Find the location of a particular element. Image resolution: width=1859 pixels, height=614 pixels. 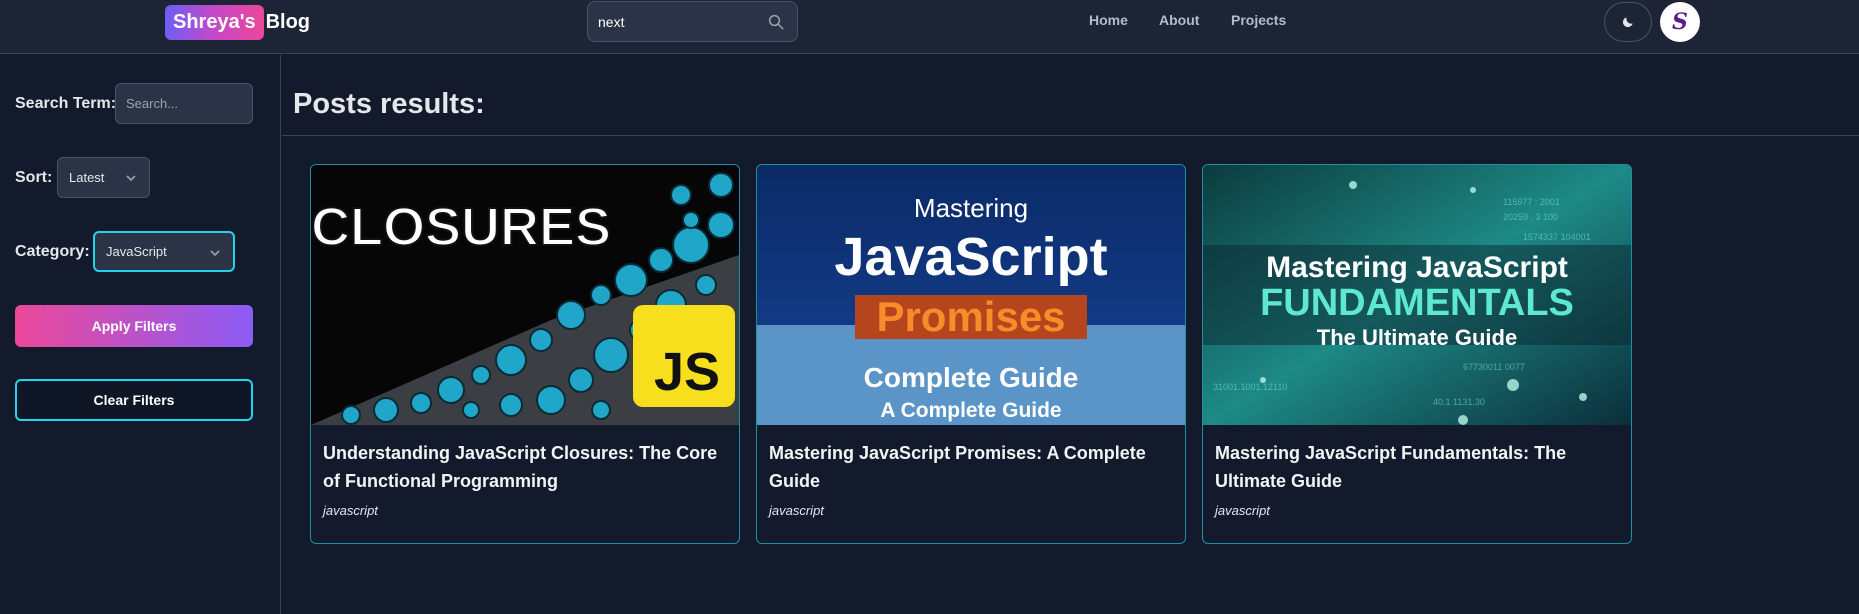

promises-image-line2: JavaScript is located at coordinates (970, 257).